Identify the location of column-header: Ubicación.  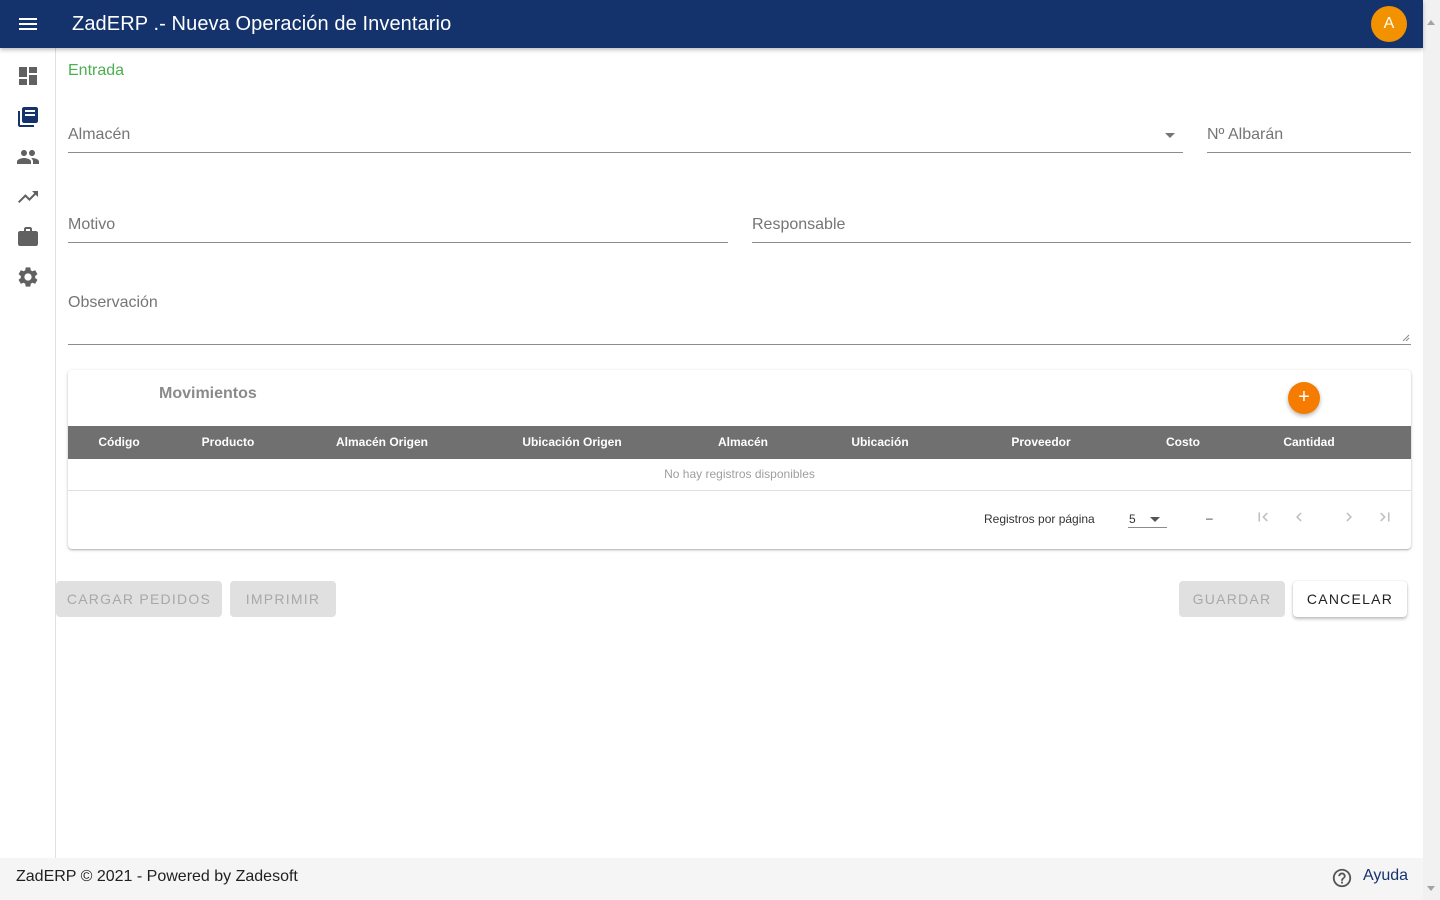
(880, 442).